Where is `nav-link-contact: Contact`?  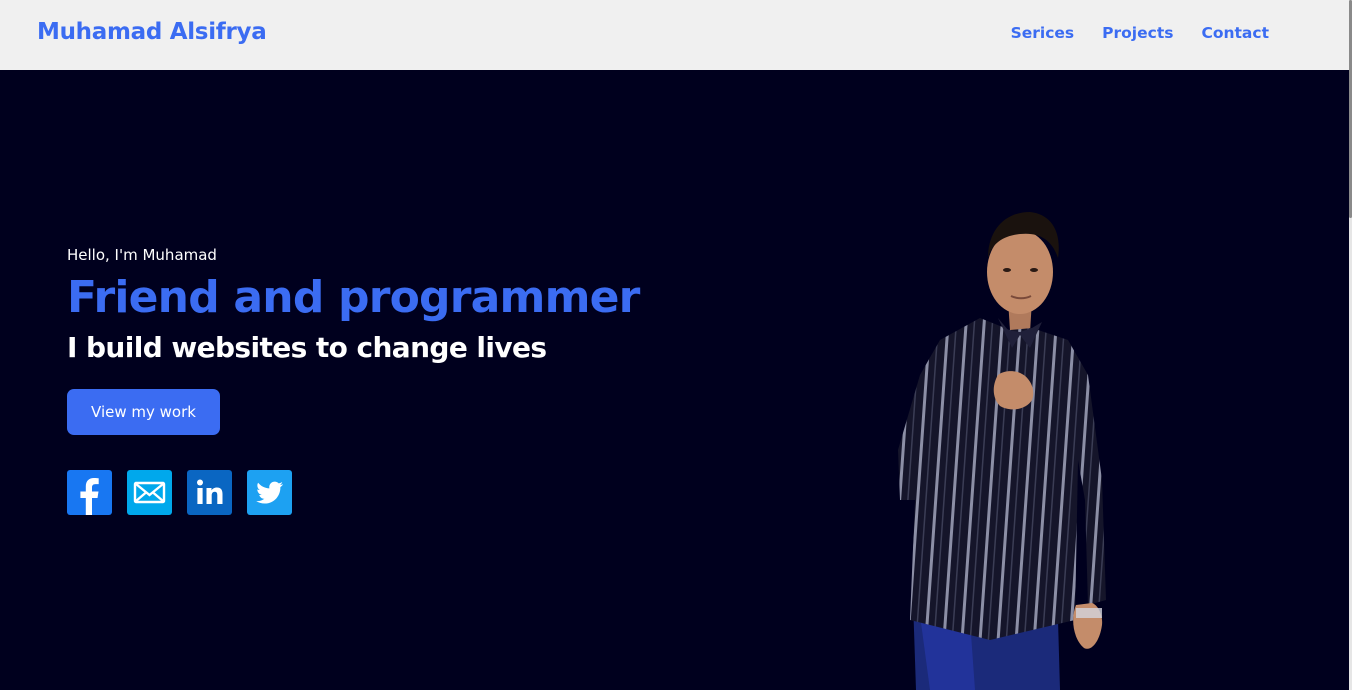
nav-link-contact: Contact is located at coordinates (1235, 33).